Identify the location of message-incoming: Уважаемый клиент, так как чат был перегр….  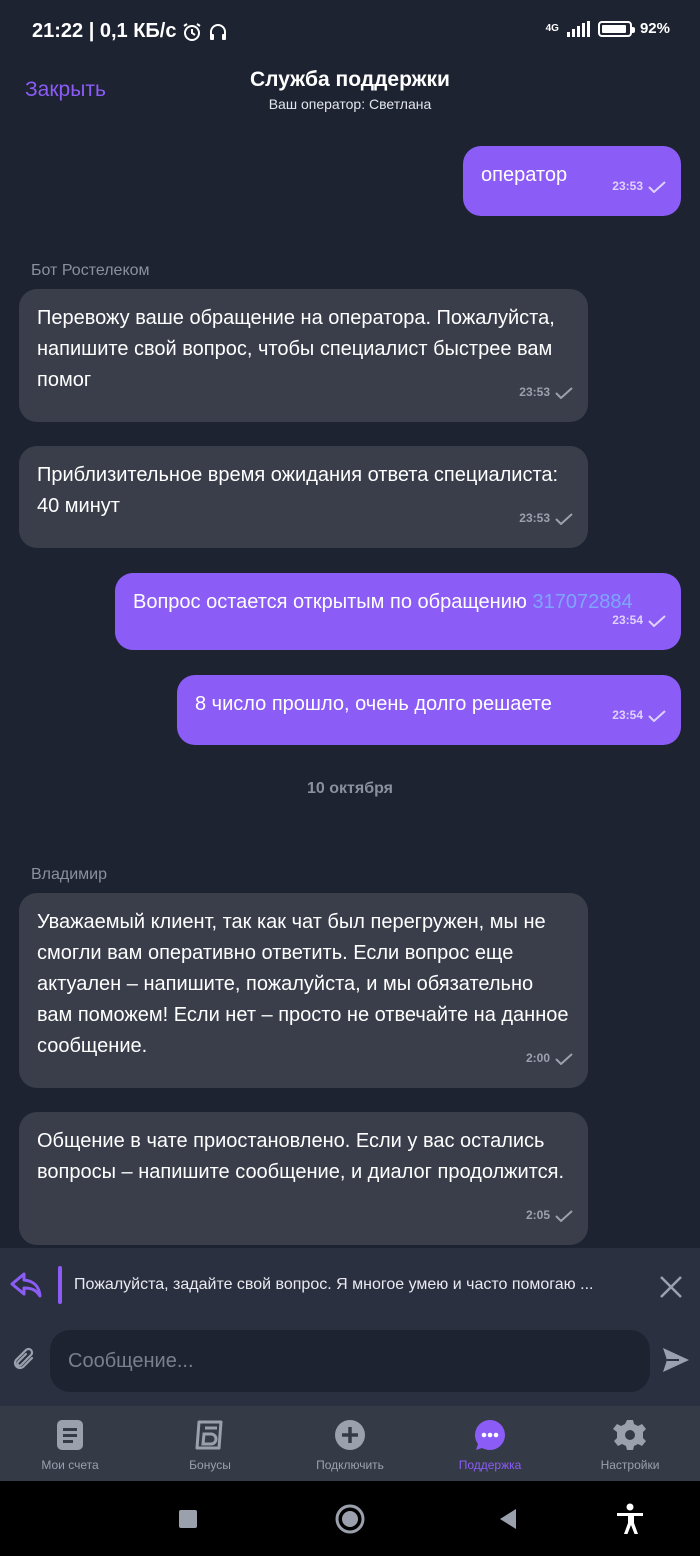
(303, 990).